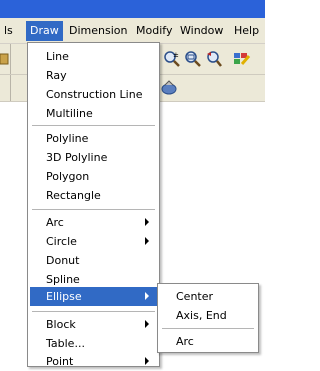 Image resolution: width=320 pixels, height=371 pixels. I want to click on menu-item-arc: Arc, so click(93, 222).